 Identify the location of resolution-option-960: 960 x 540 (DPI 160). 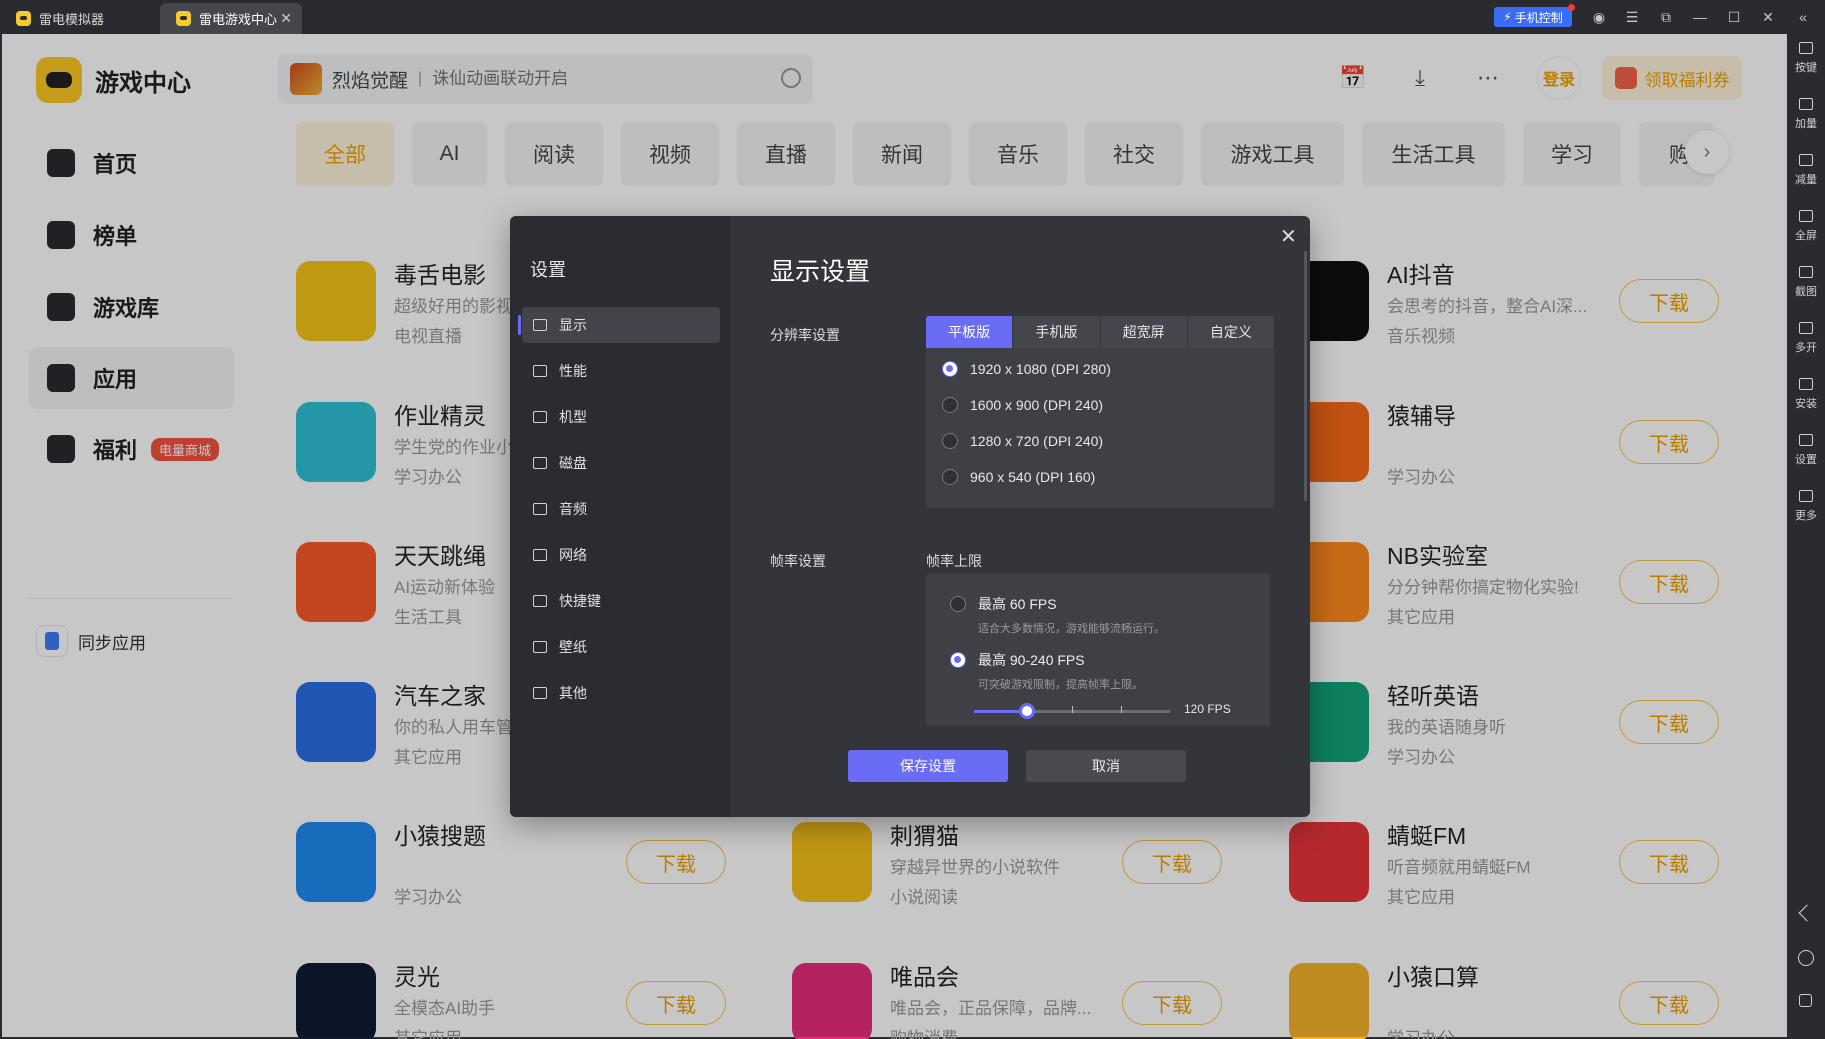
(1018, 477).